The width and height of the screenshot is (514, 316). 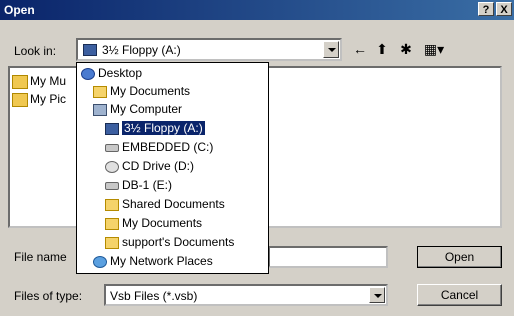 I want to click on list-item: My Mu, so click(x=39, y=81).